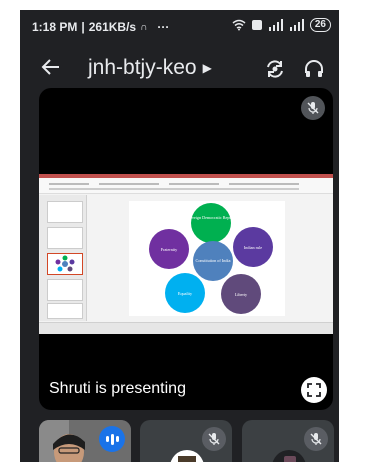  I want to click on bubble-label: Equality, so click(185, 293).